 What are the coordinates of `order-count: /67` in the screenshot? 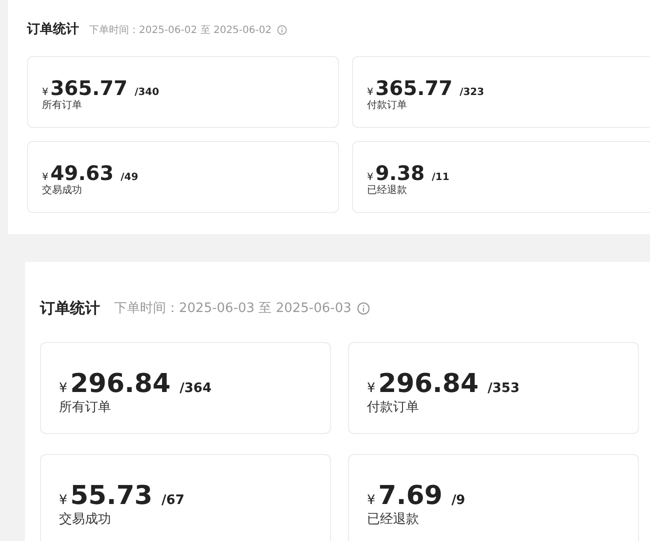 It's located at (173, 500).